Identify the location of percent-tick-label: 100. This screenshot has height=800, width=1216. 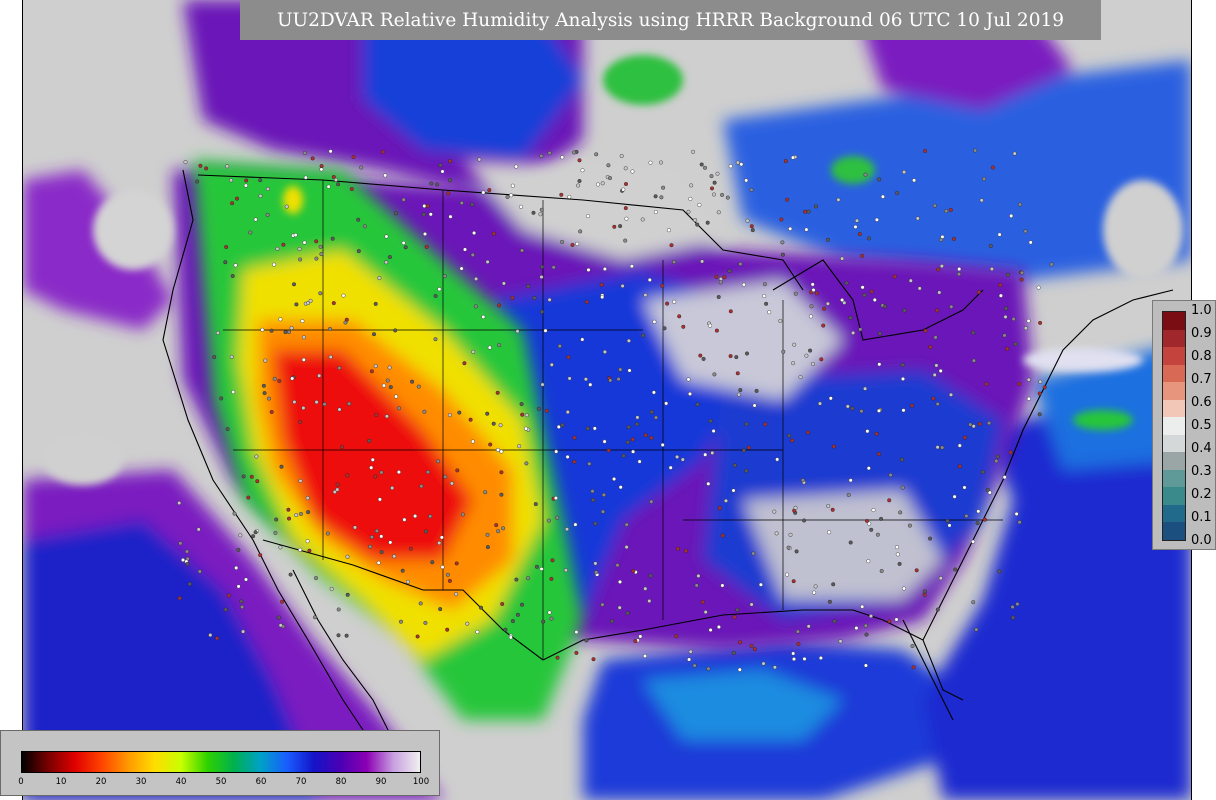
(421, 782).